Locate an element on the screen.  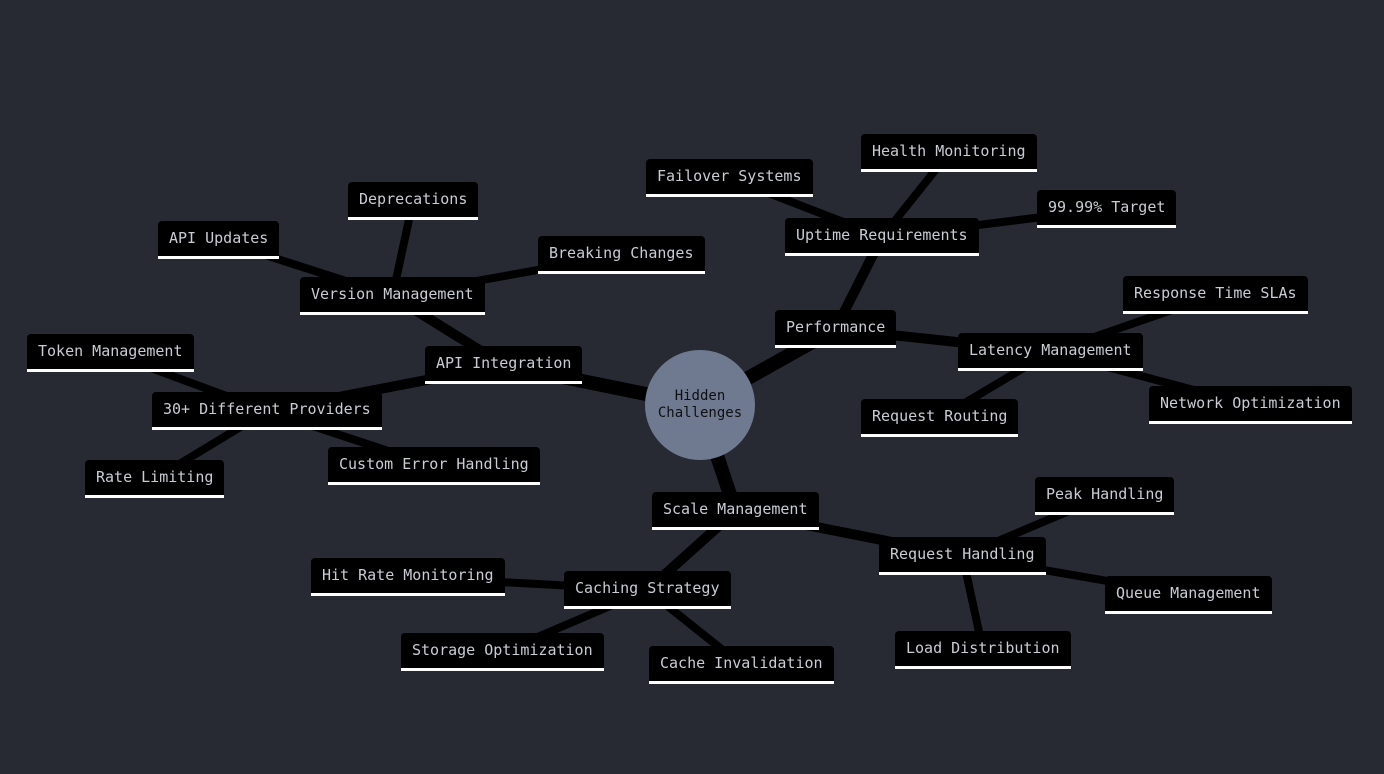
node-request-routing: Request Routing is located at coordinates (940, 418).